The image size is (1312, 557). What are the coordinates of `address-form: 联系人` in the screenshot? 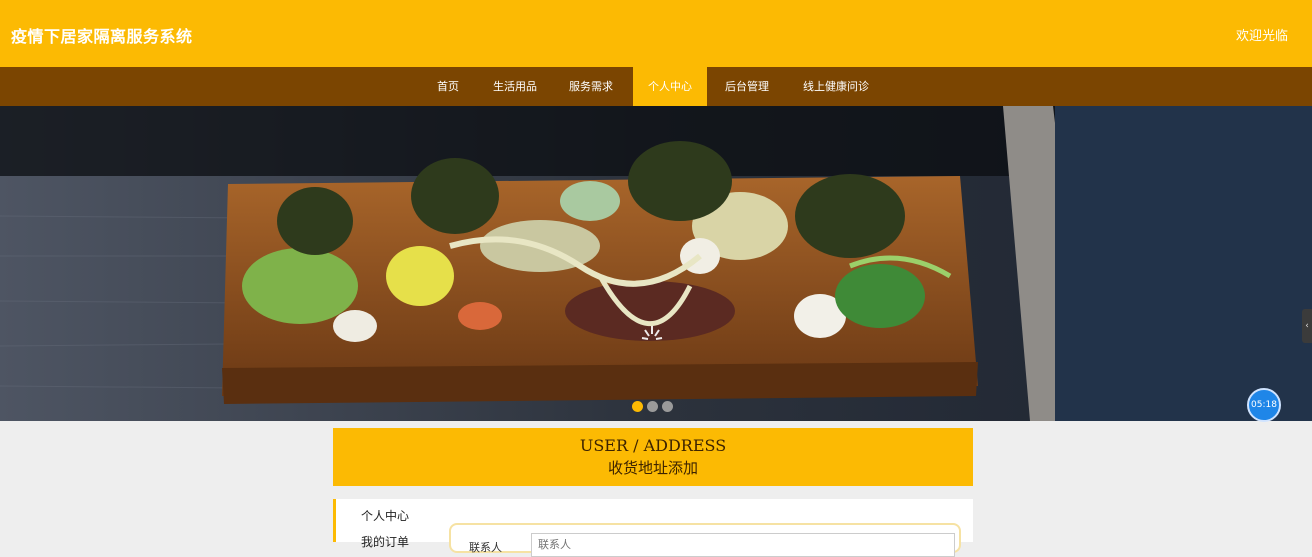 It's located at (705, 540).